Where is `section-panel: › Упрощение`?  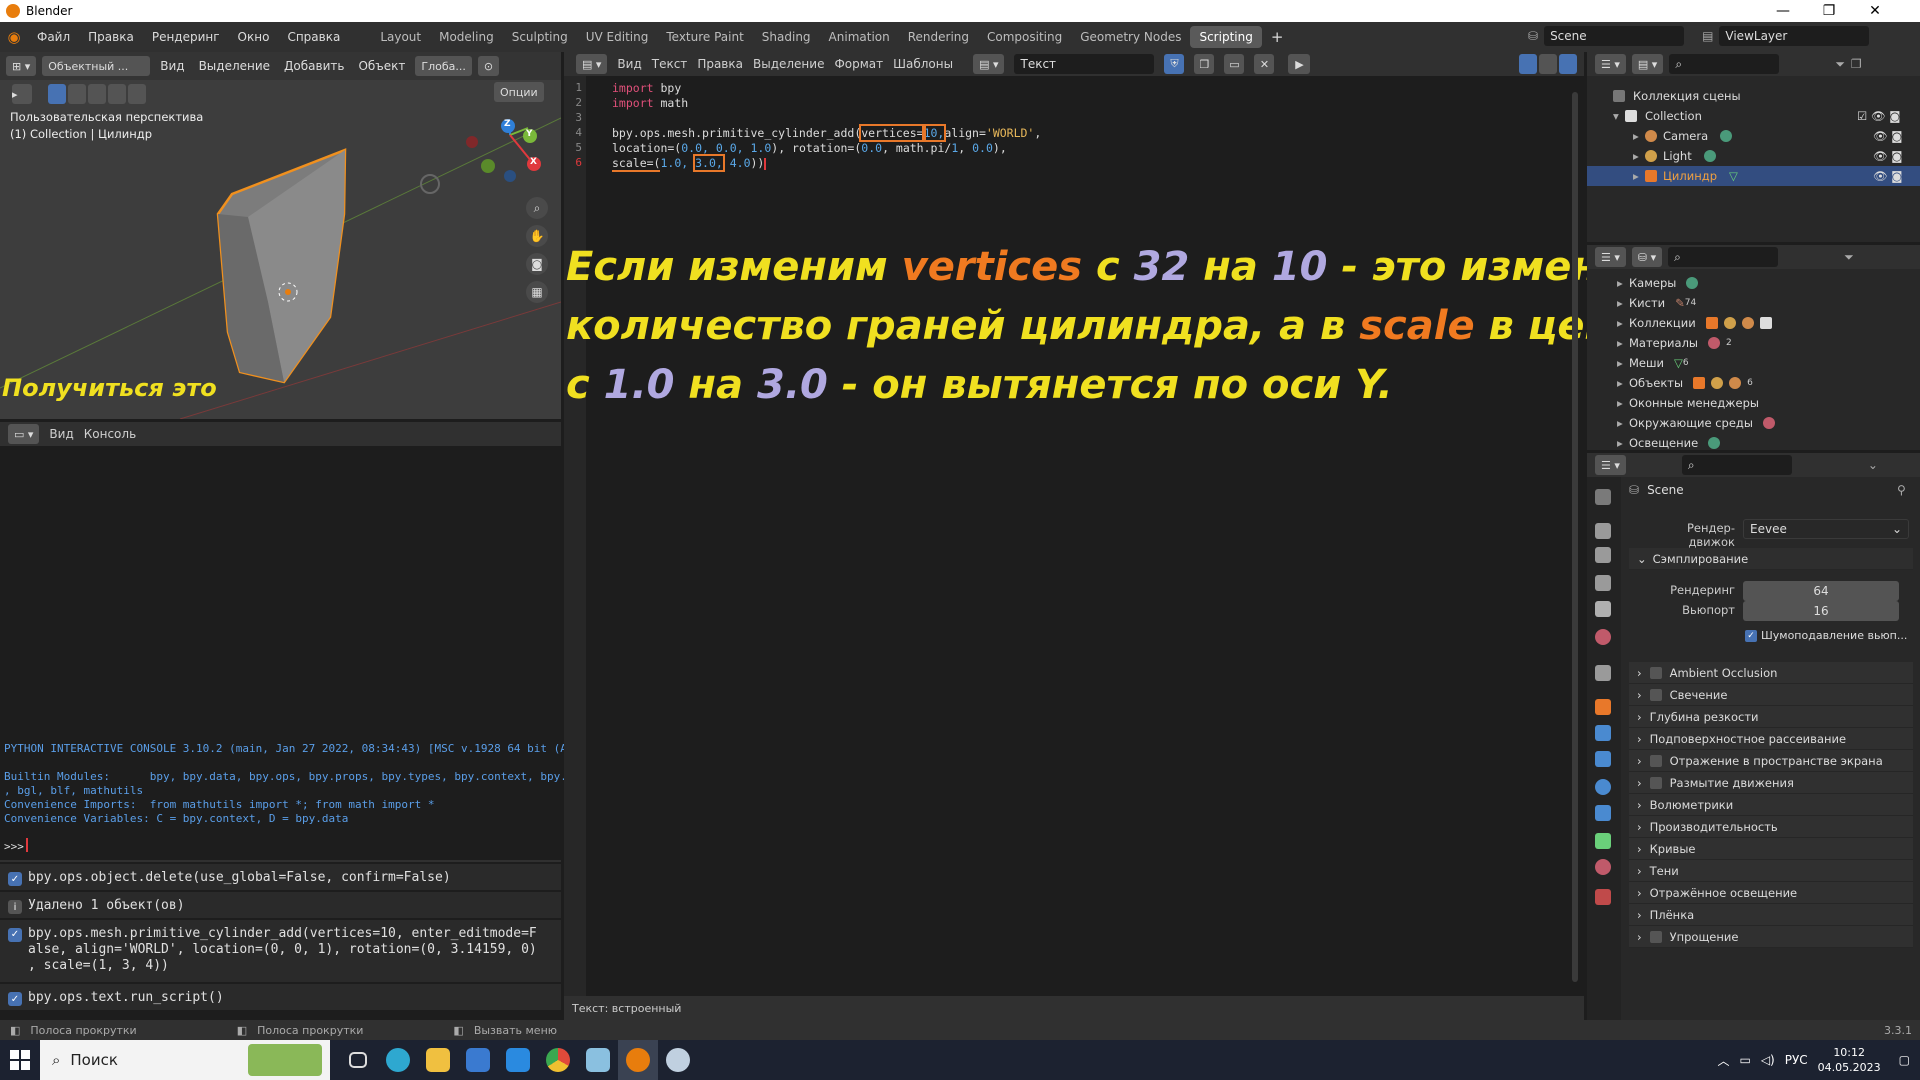
section-panel: › Упрощение is located at coordinates (1771, 937).